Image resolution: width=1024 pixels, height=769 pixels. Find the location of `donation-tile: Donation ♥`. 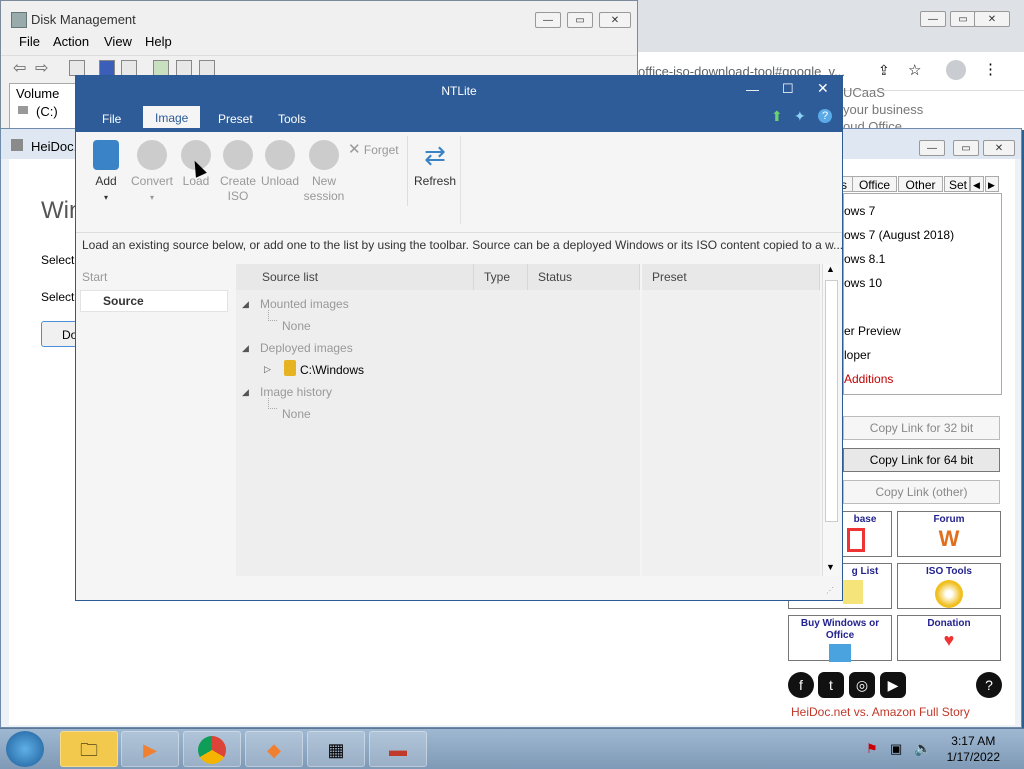

donation-tile: Donation ♥ is located at coordinates (949, 638).